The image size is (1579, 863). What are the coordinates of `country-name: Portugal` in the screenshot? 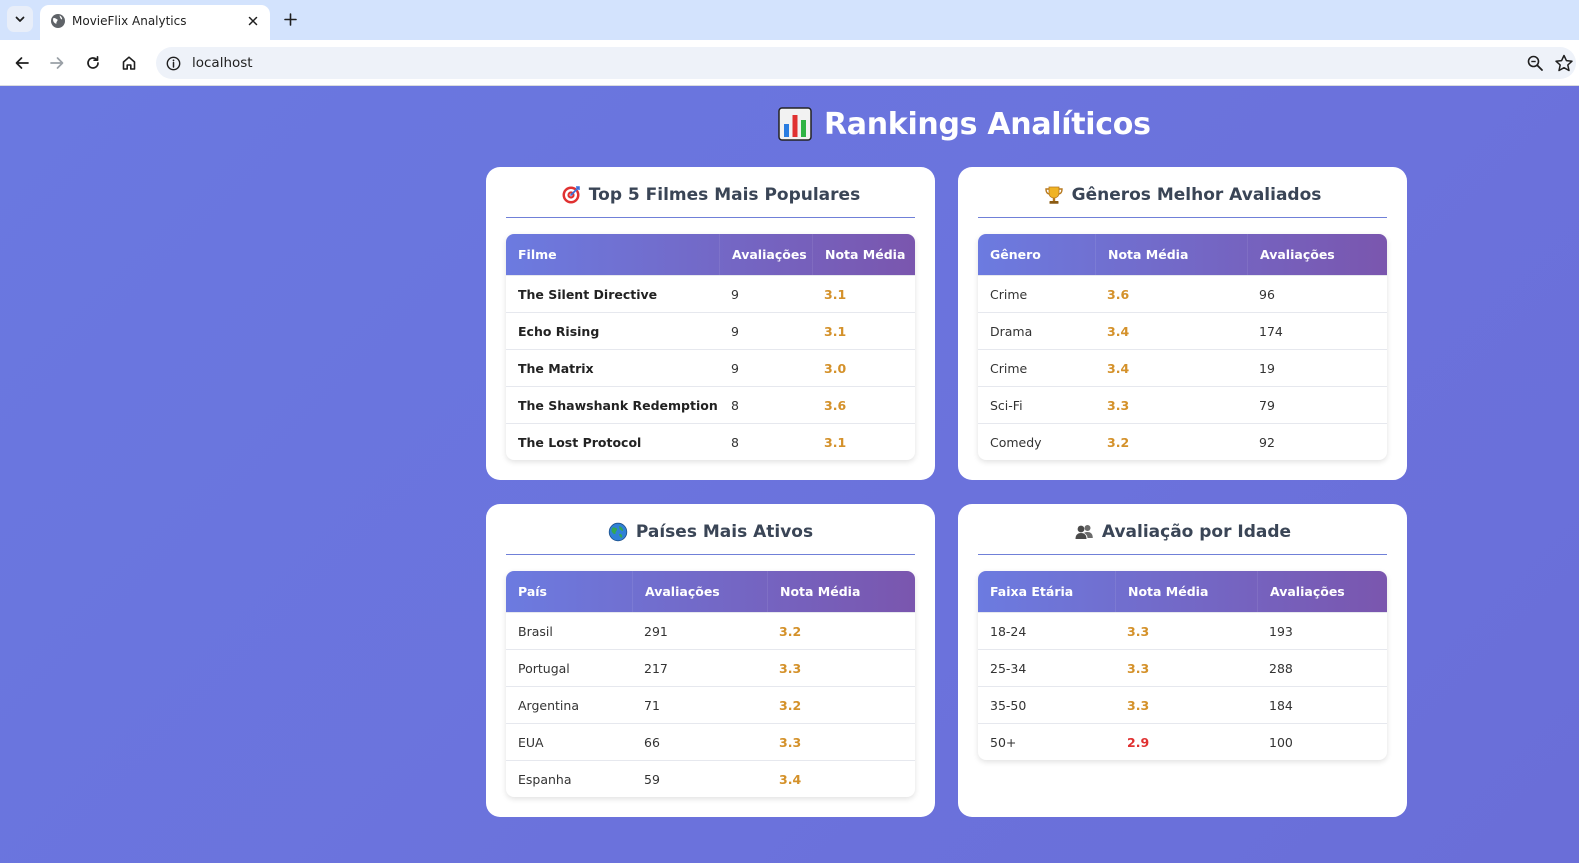 It's located at (544, 668).